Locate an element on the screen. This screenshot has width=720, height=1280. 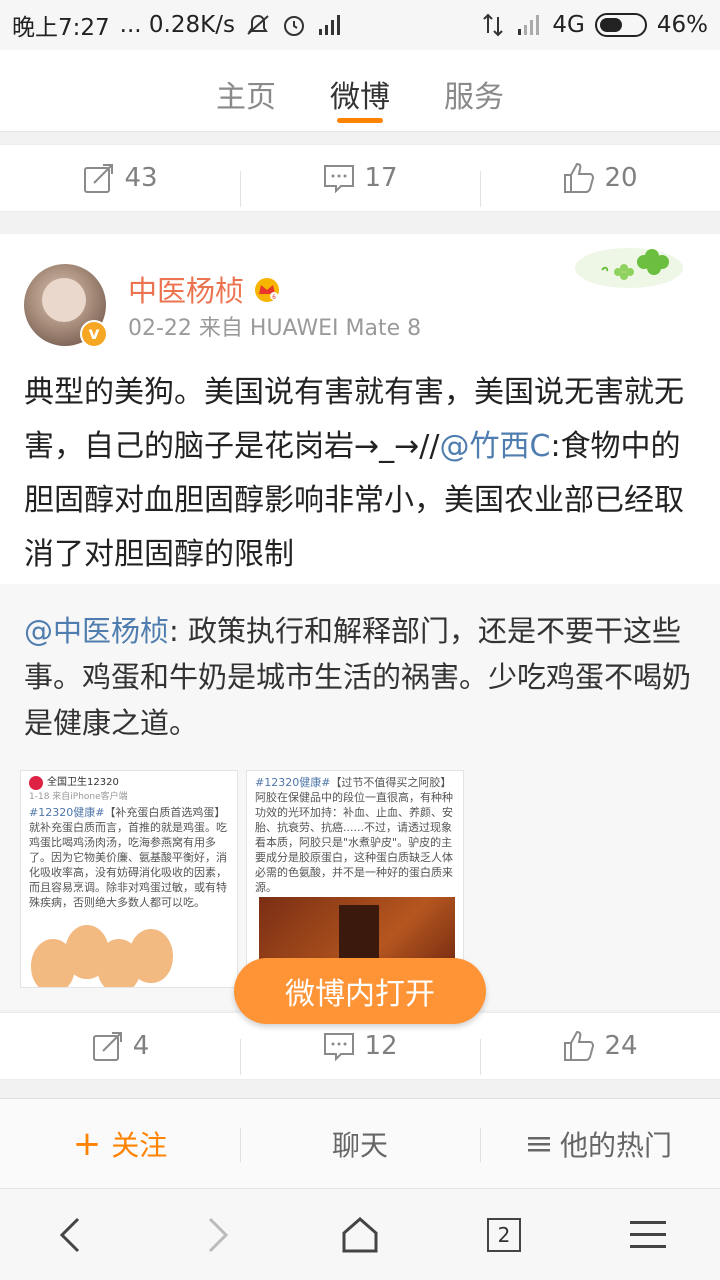
repost-count: 43 is located at coordinates (141, 178).